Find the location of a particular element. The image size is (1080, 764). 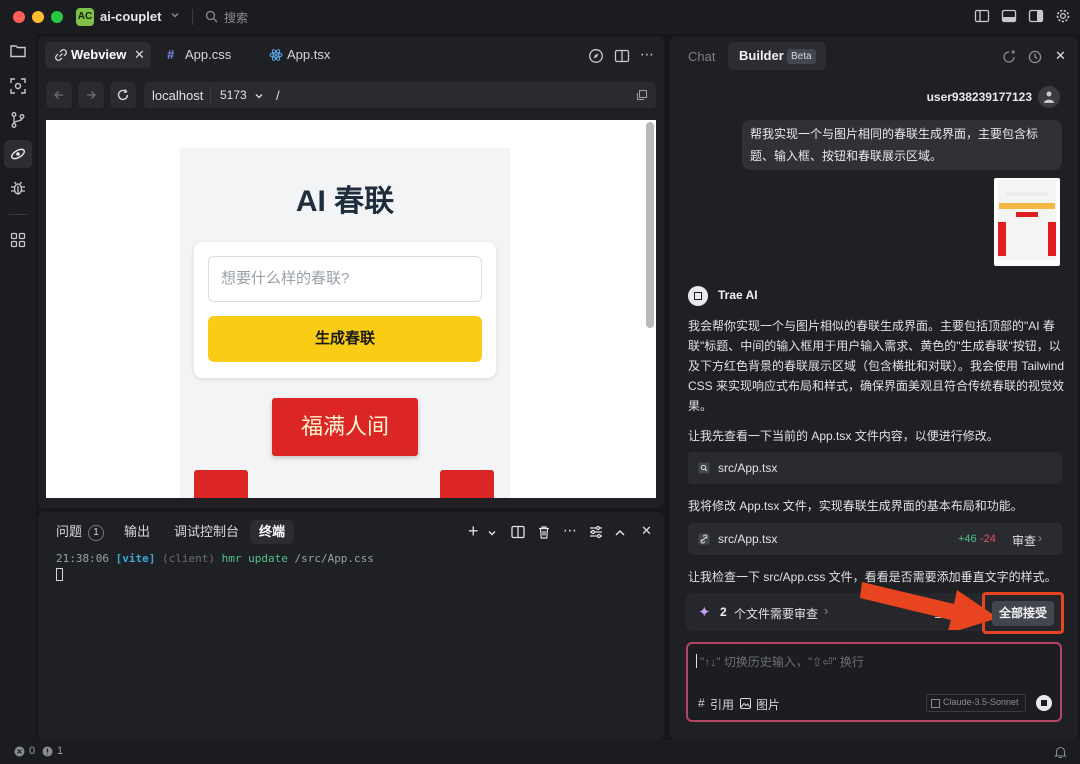

explorer-folder-icon is located at coordinates (18, 51).